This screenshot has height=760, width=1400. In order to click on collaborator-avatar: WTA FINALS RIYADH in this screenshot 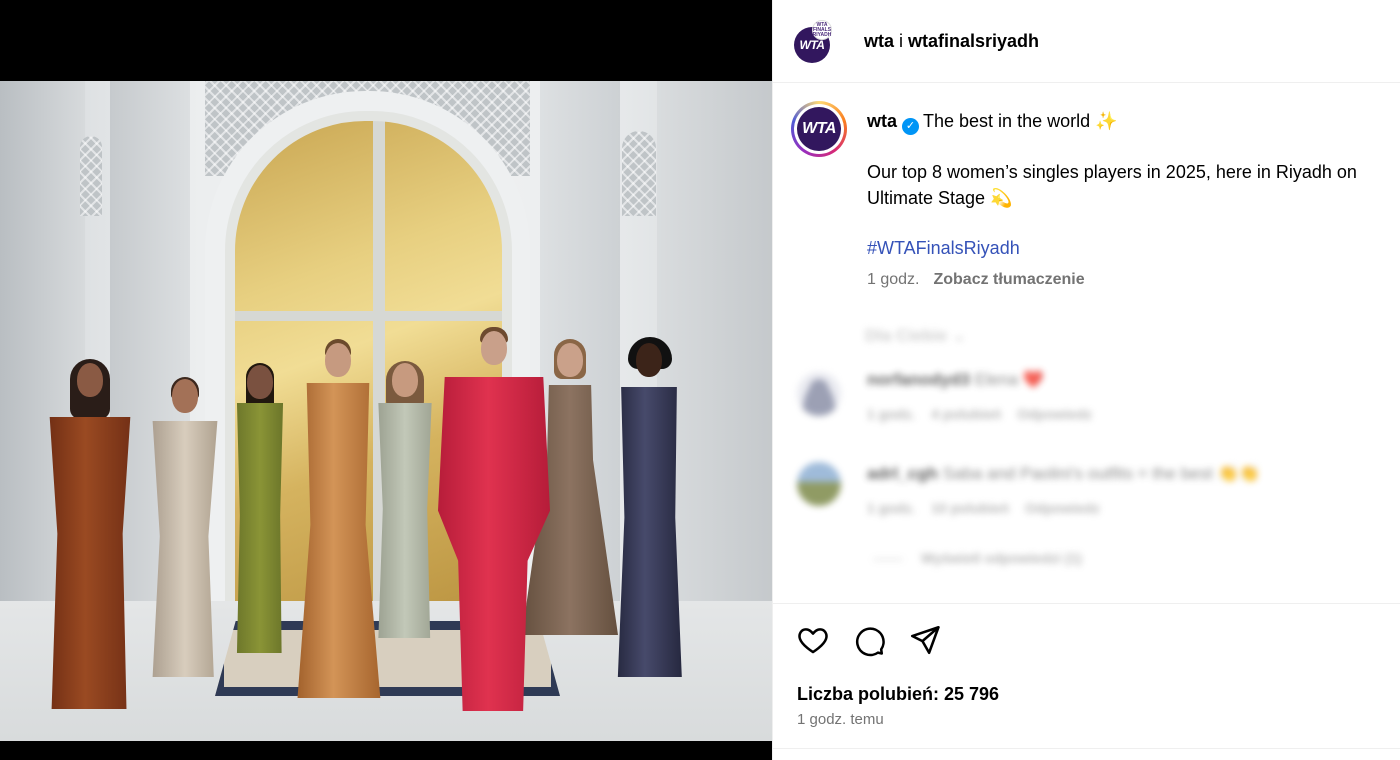, I will do `click(822, 30)`.